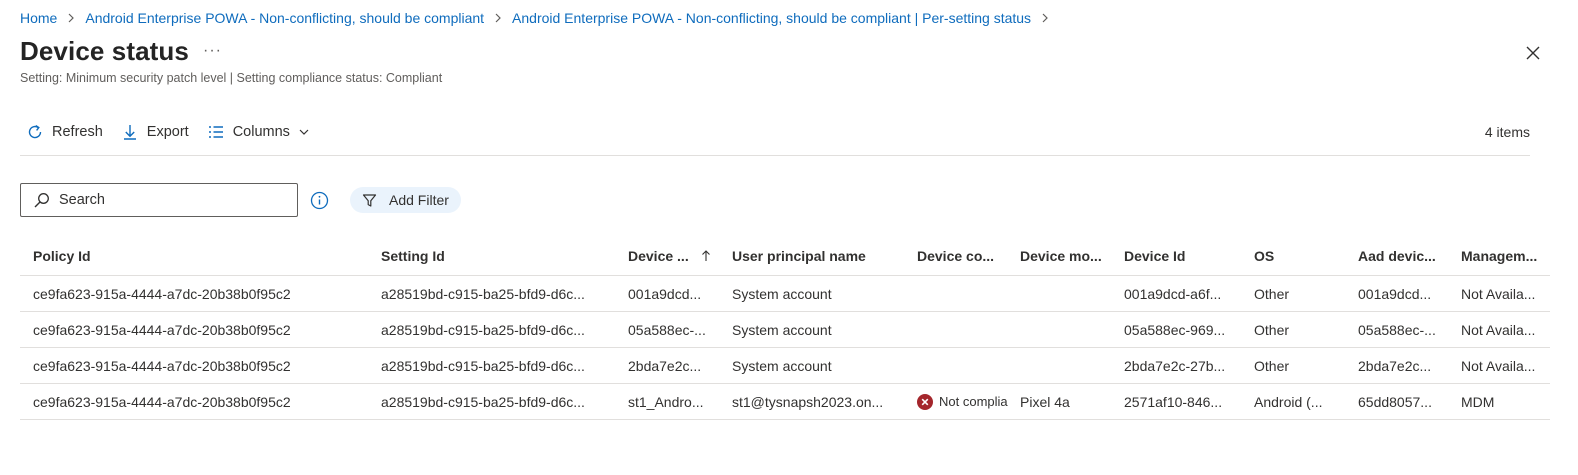 This screenshot has height=475, width=1578. I want to click on search-icon, so click(41, 199).